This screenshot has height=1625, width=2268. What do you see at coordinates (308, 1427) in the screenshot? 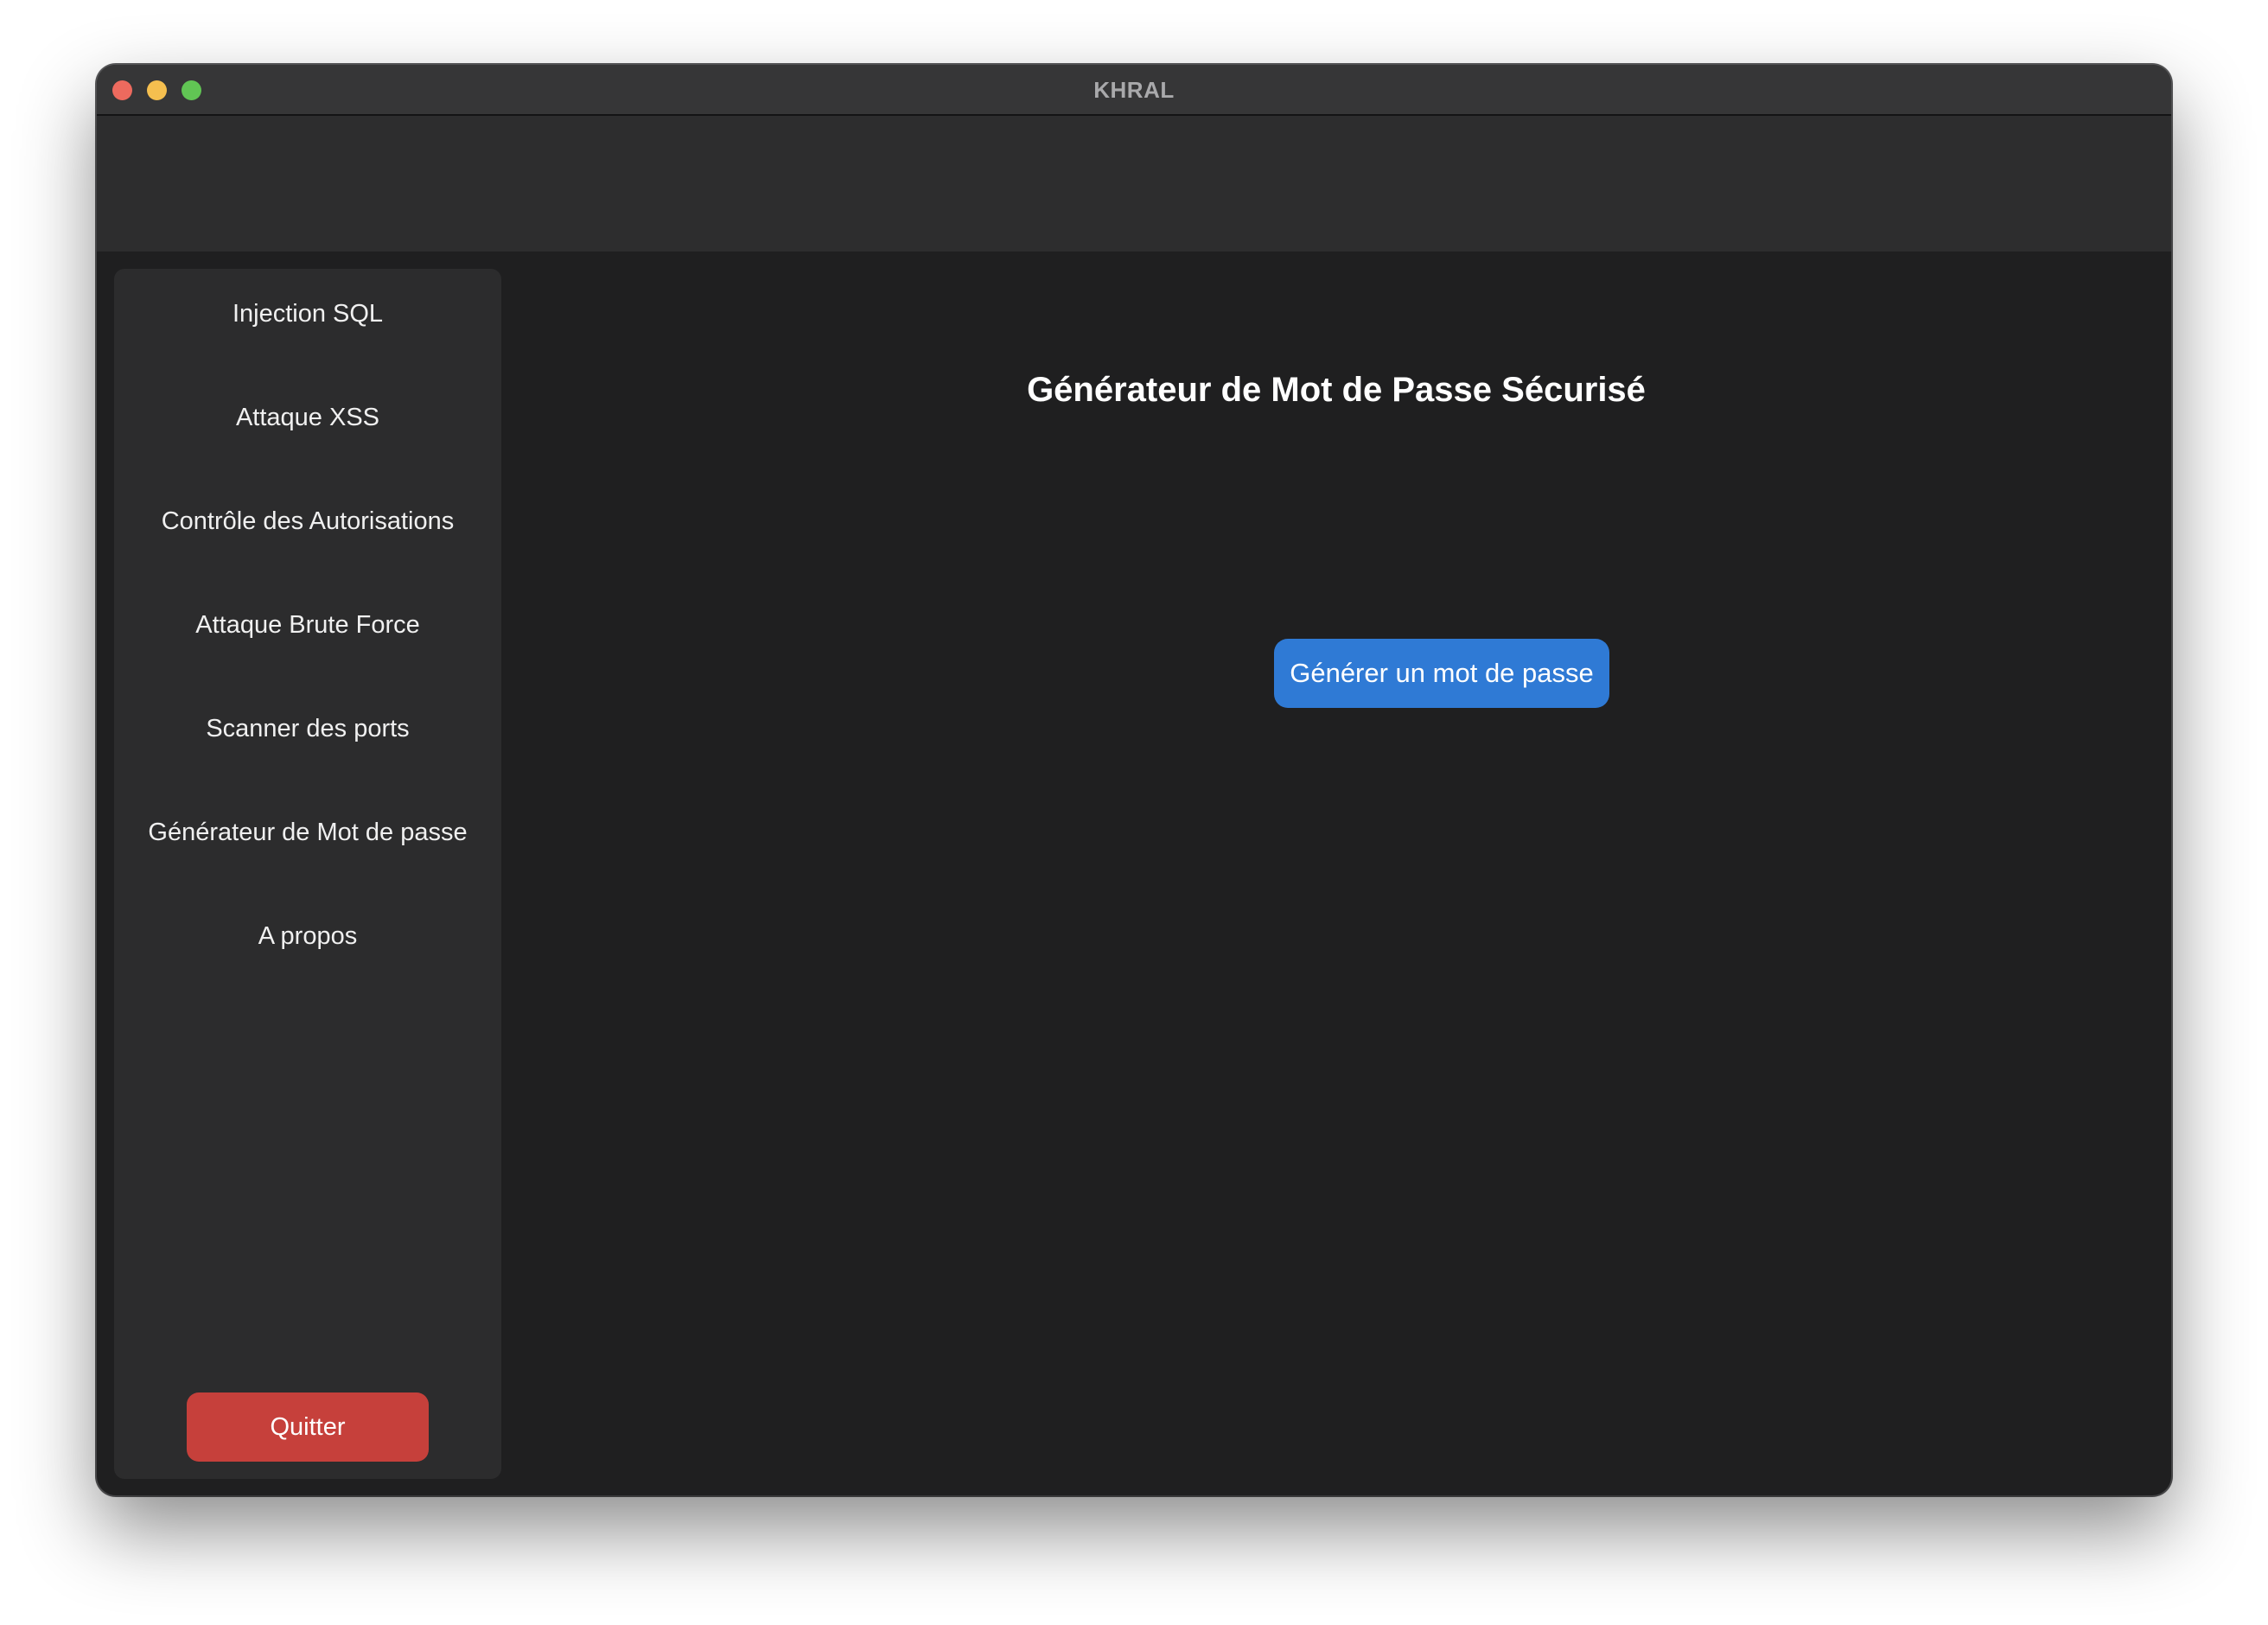
I see `quit-button: Quitter` at bounding box center [308, 1427].